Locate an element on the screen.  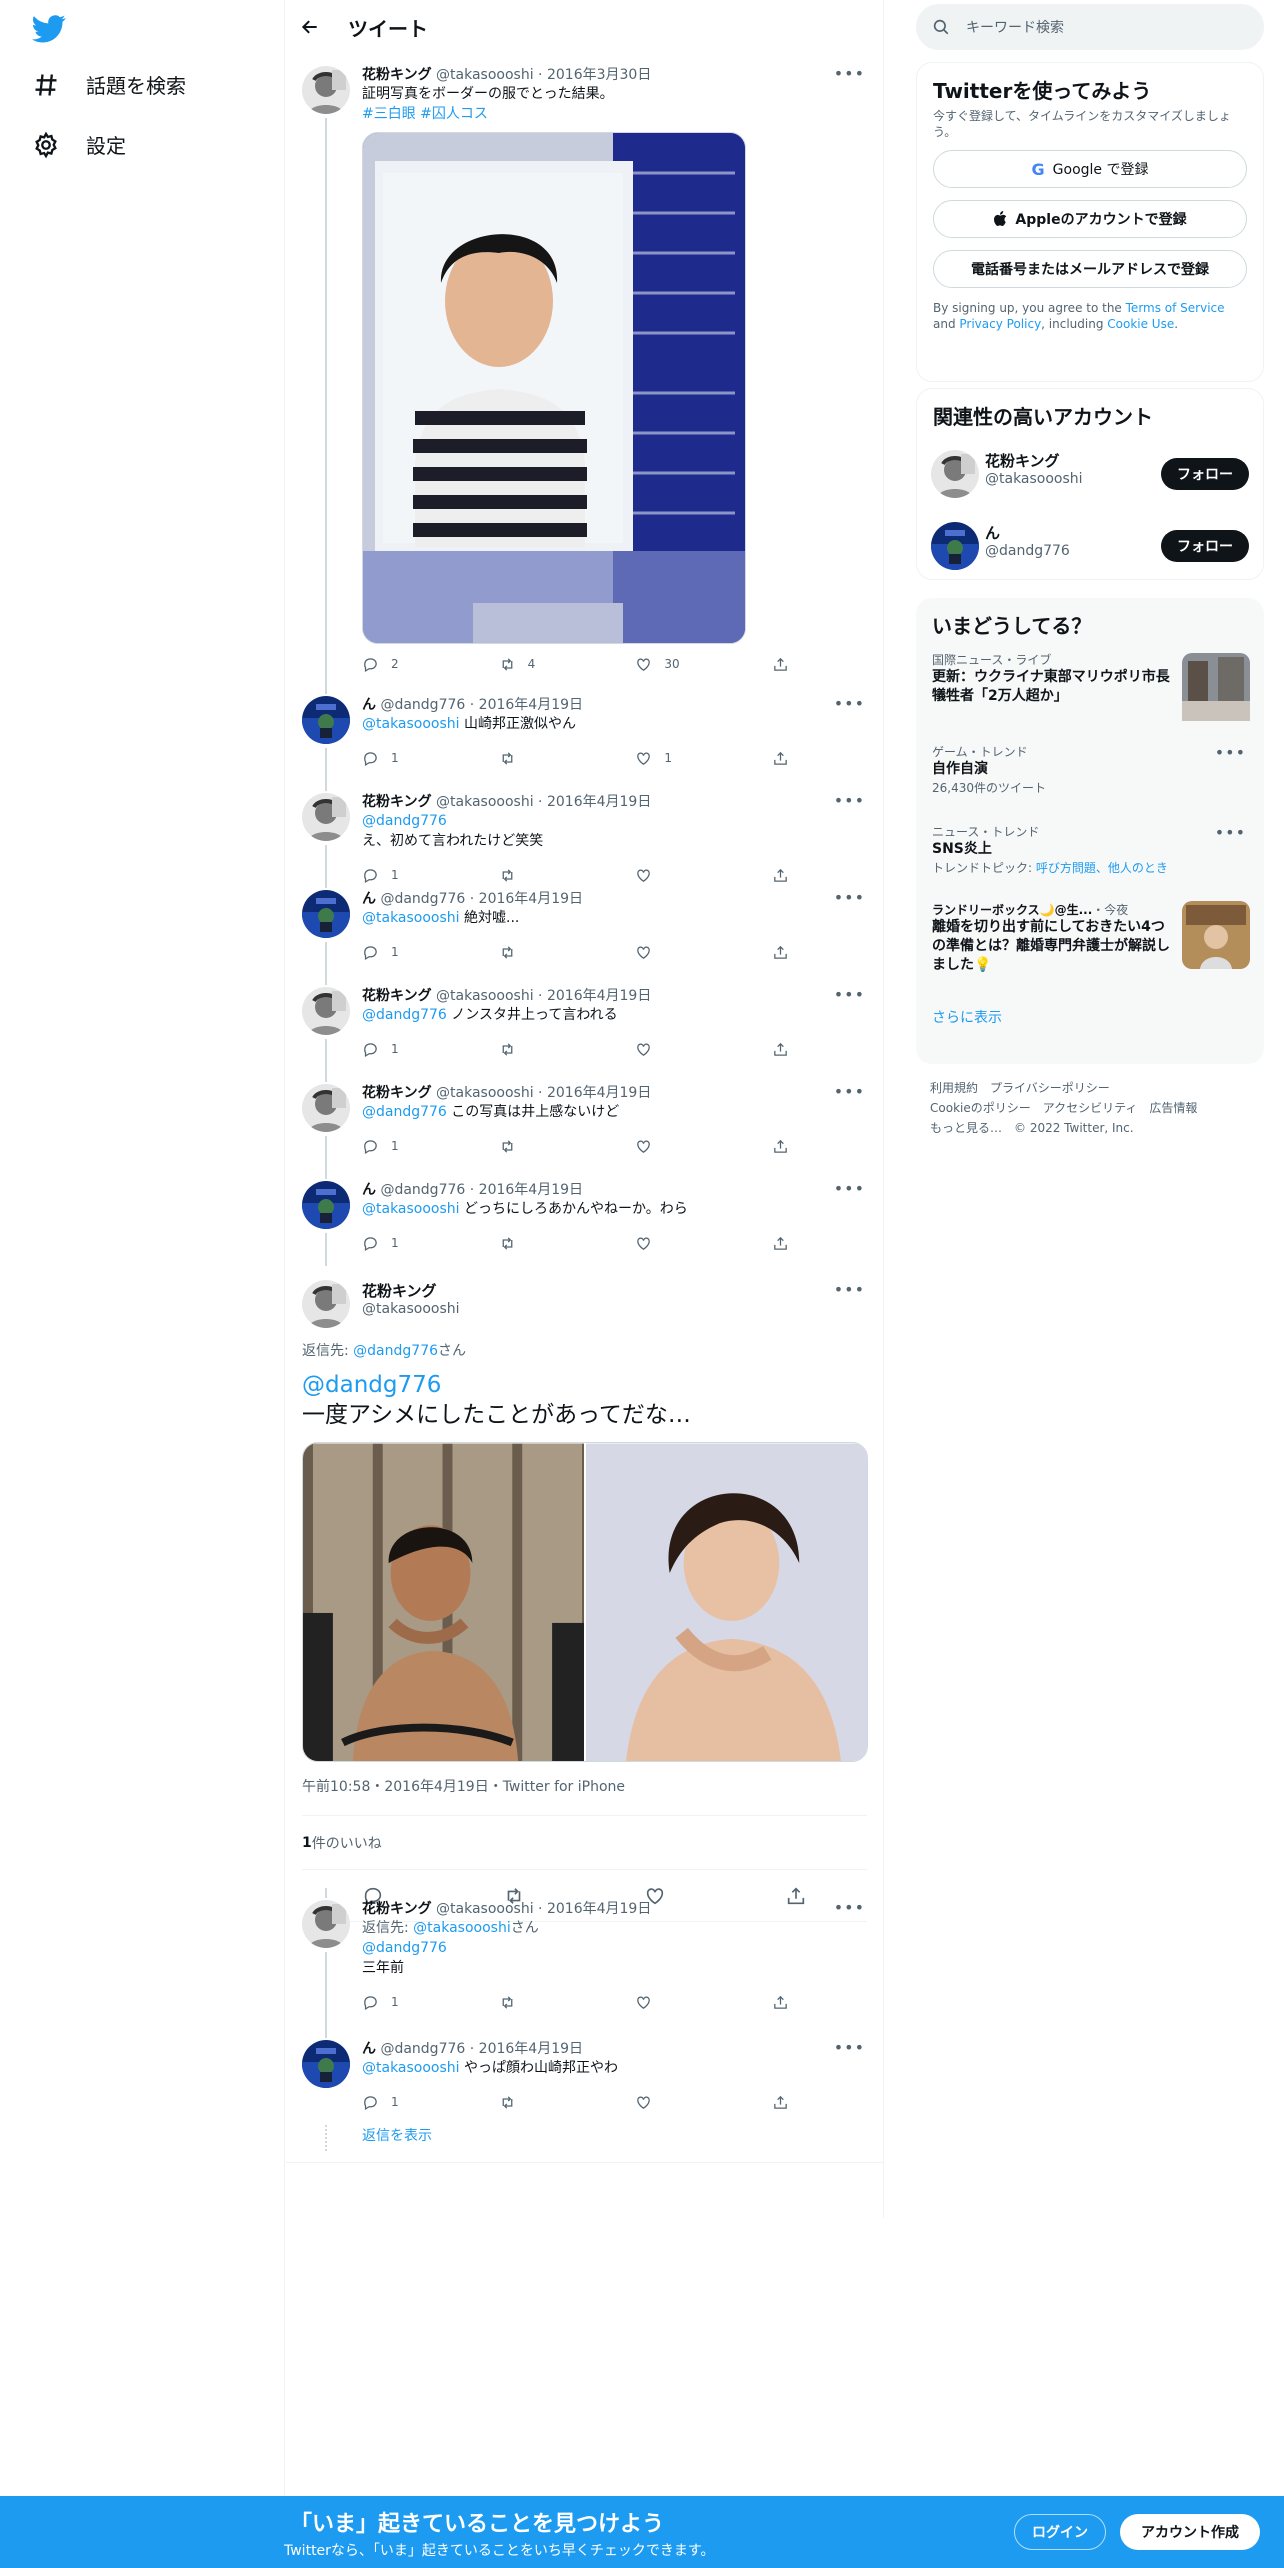
focused-author: 花粉キング @takasoooshi is located at coordinates (584, 1310).